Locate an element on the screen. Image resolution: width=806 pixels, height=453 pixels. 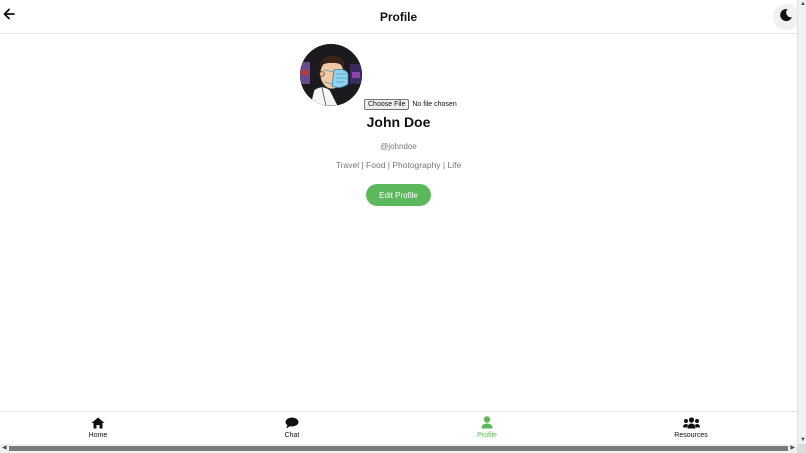
page-title: Profile is located at coordinates (398, 17).